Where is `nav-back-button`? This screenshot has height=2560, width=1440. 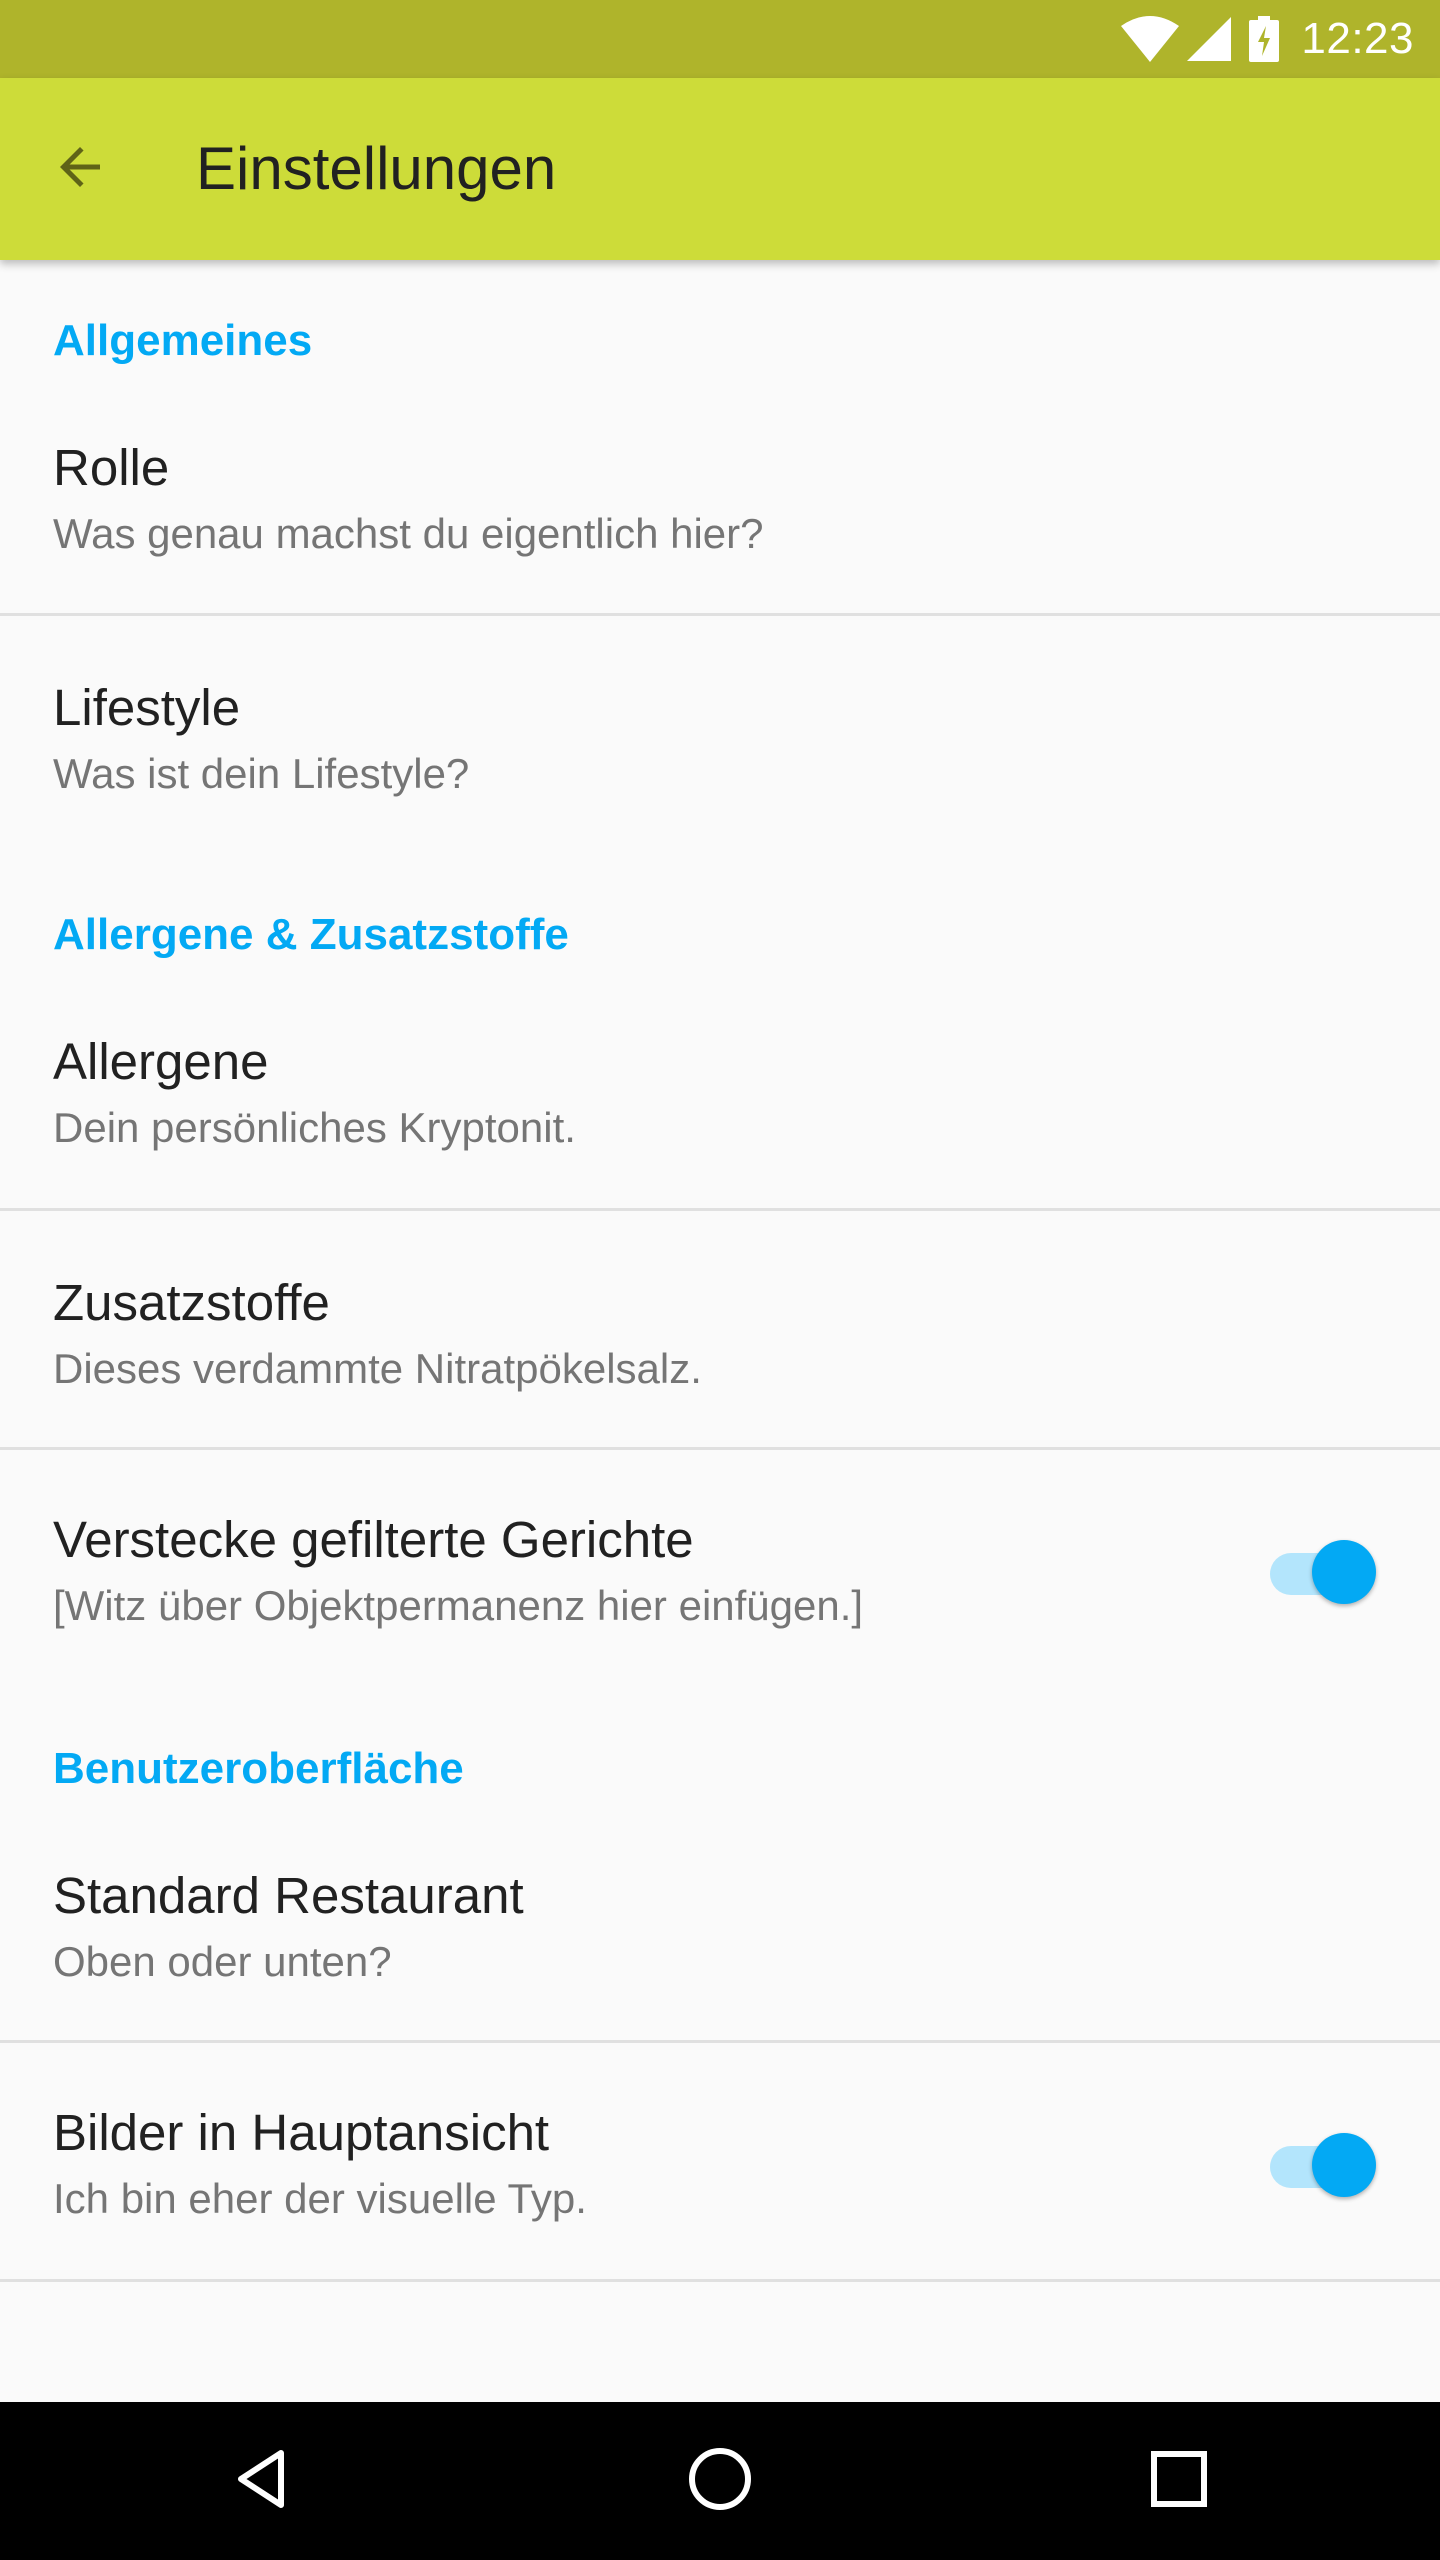
nav-back-button is located at coordinates (261, 2481).